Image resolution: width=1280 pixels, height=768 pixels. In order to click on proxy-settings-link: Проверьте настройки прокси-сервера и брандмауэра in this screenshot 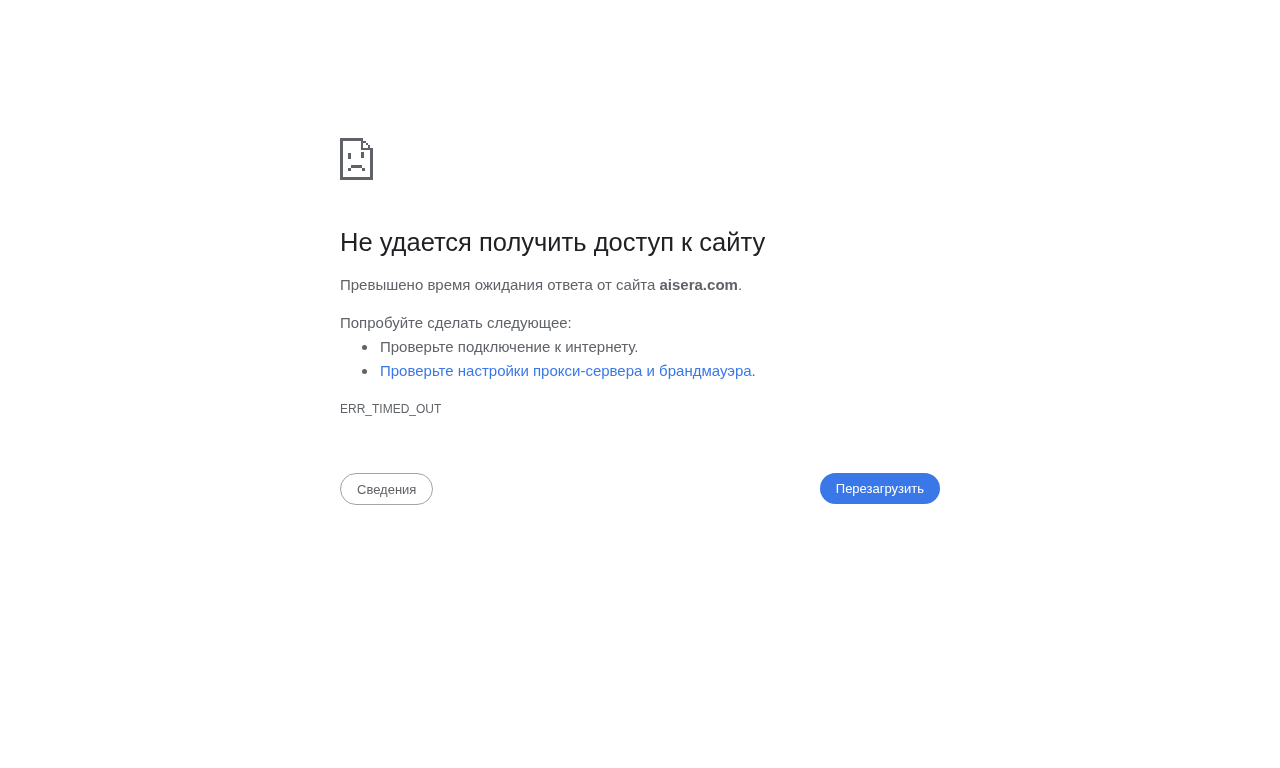, I will do `click(566, 370)`.